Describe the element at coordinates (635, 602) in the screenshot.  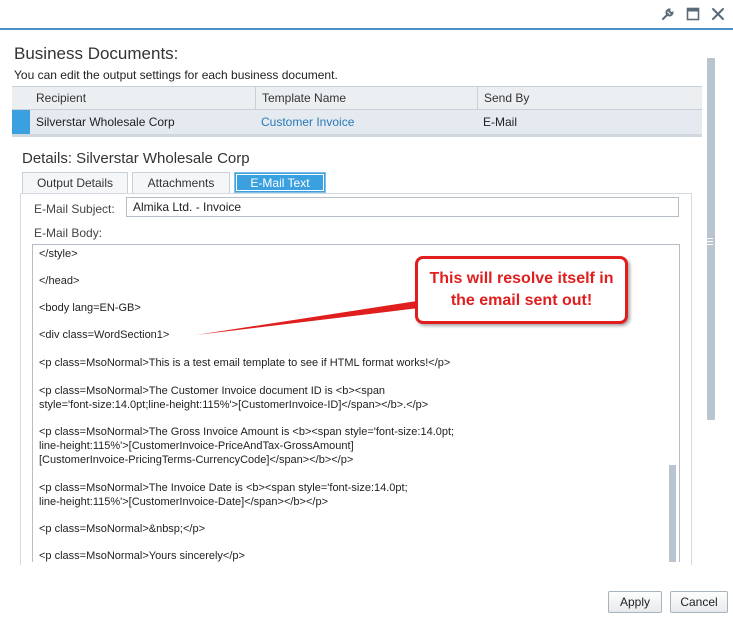
I see `apply-button: Apply` at that location.